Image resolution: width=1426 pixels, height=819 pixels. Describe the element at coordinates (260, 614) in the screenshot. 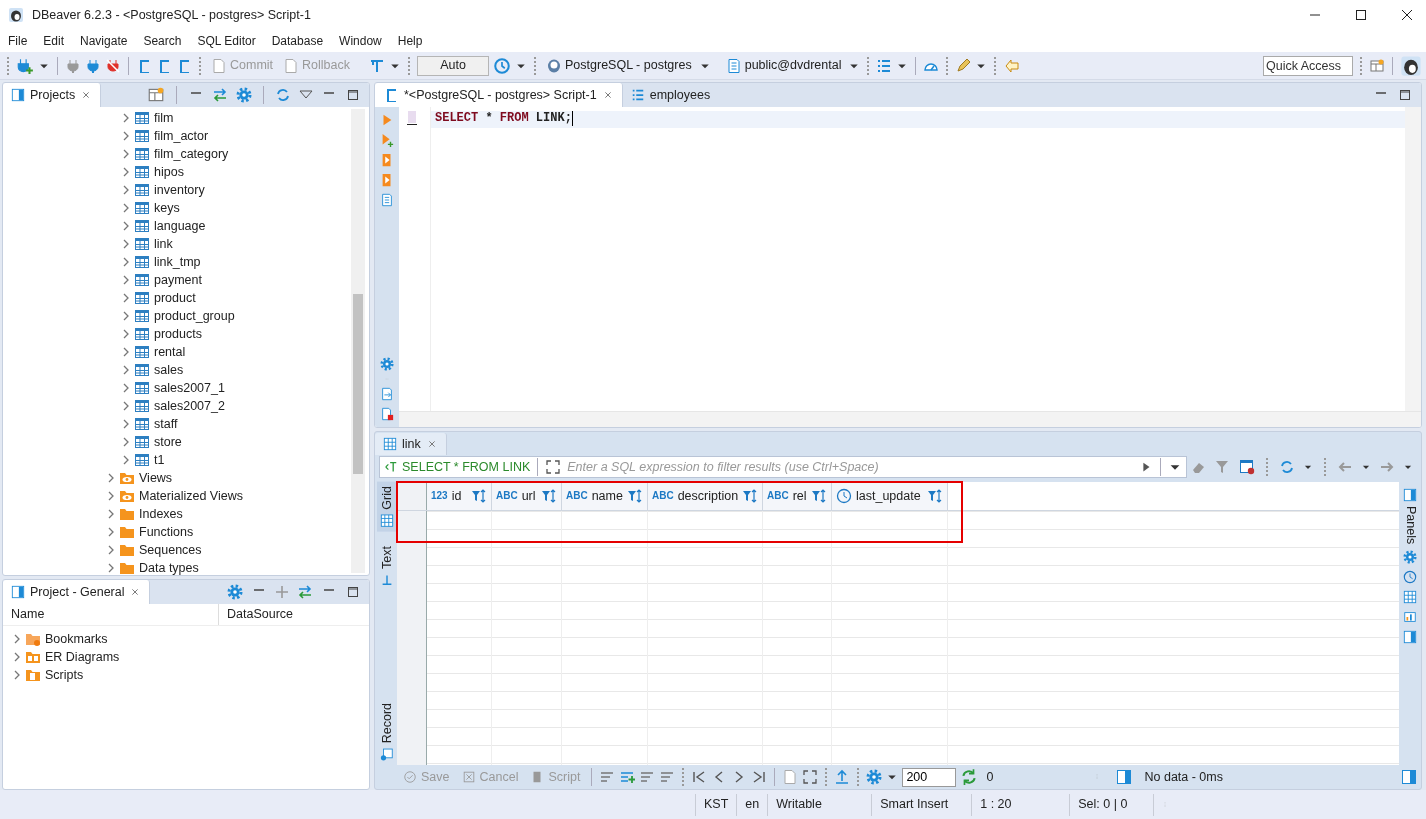

I see `column-header: DataSource` at that location.